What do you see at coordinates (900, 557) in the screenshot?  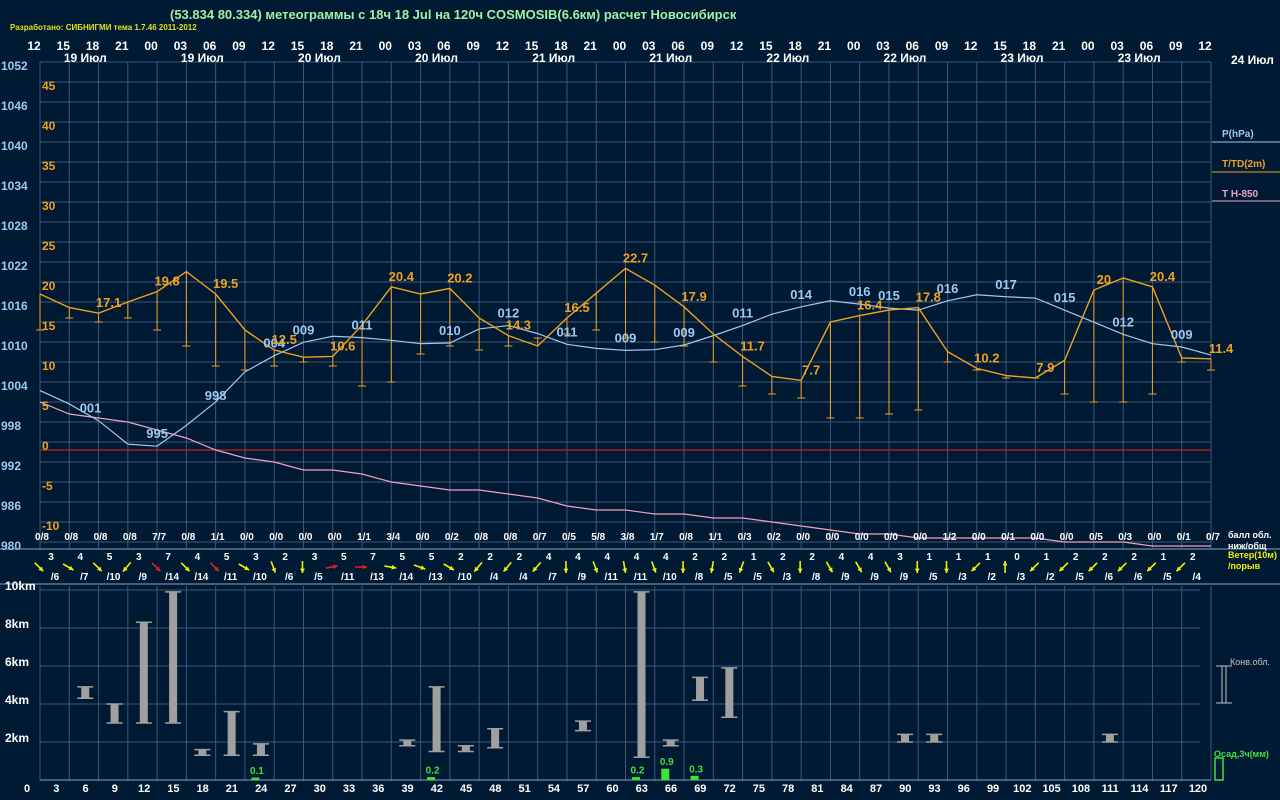 I see `wind-speed-label: 3` at bounding box center [900, 557].